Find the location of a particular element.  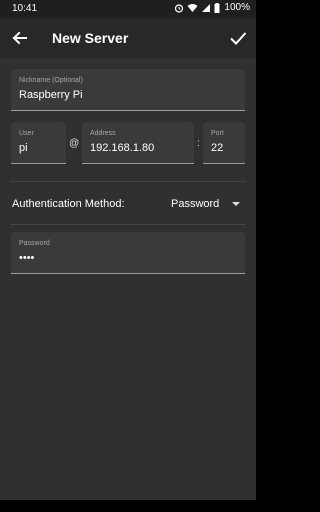

back-arrow-icon is located at coordinates (20, 38).